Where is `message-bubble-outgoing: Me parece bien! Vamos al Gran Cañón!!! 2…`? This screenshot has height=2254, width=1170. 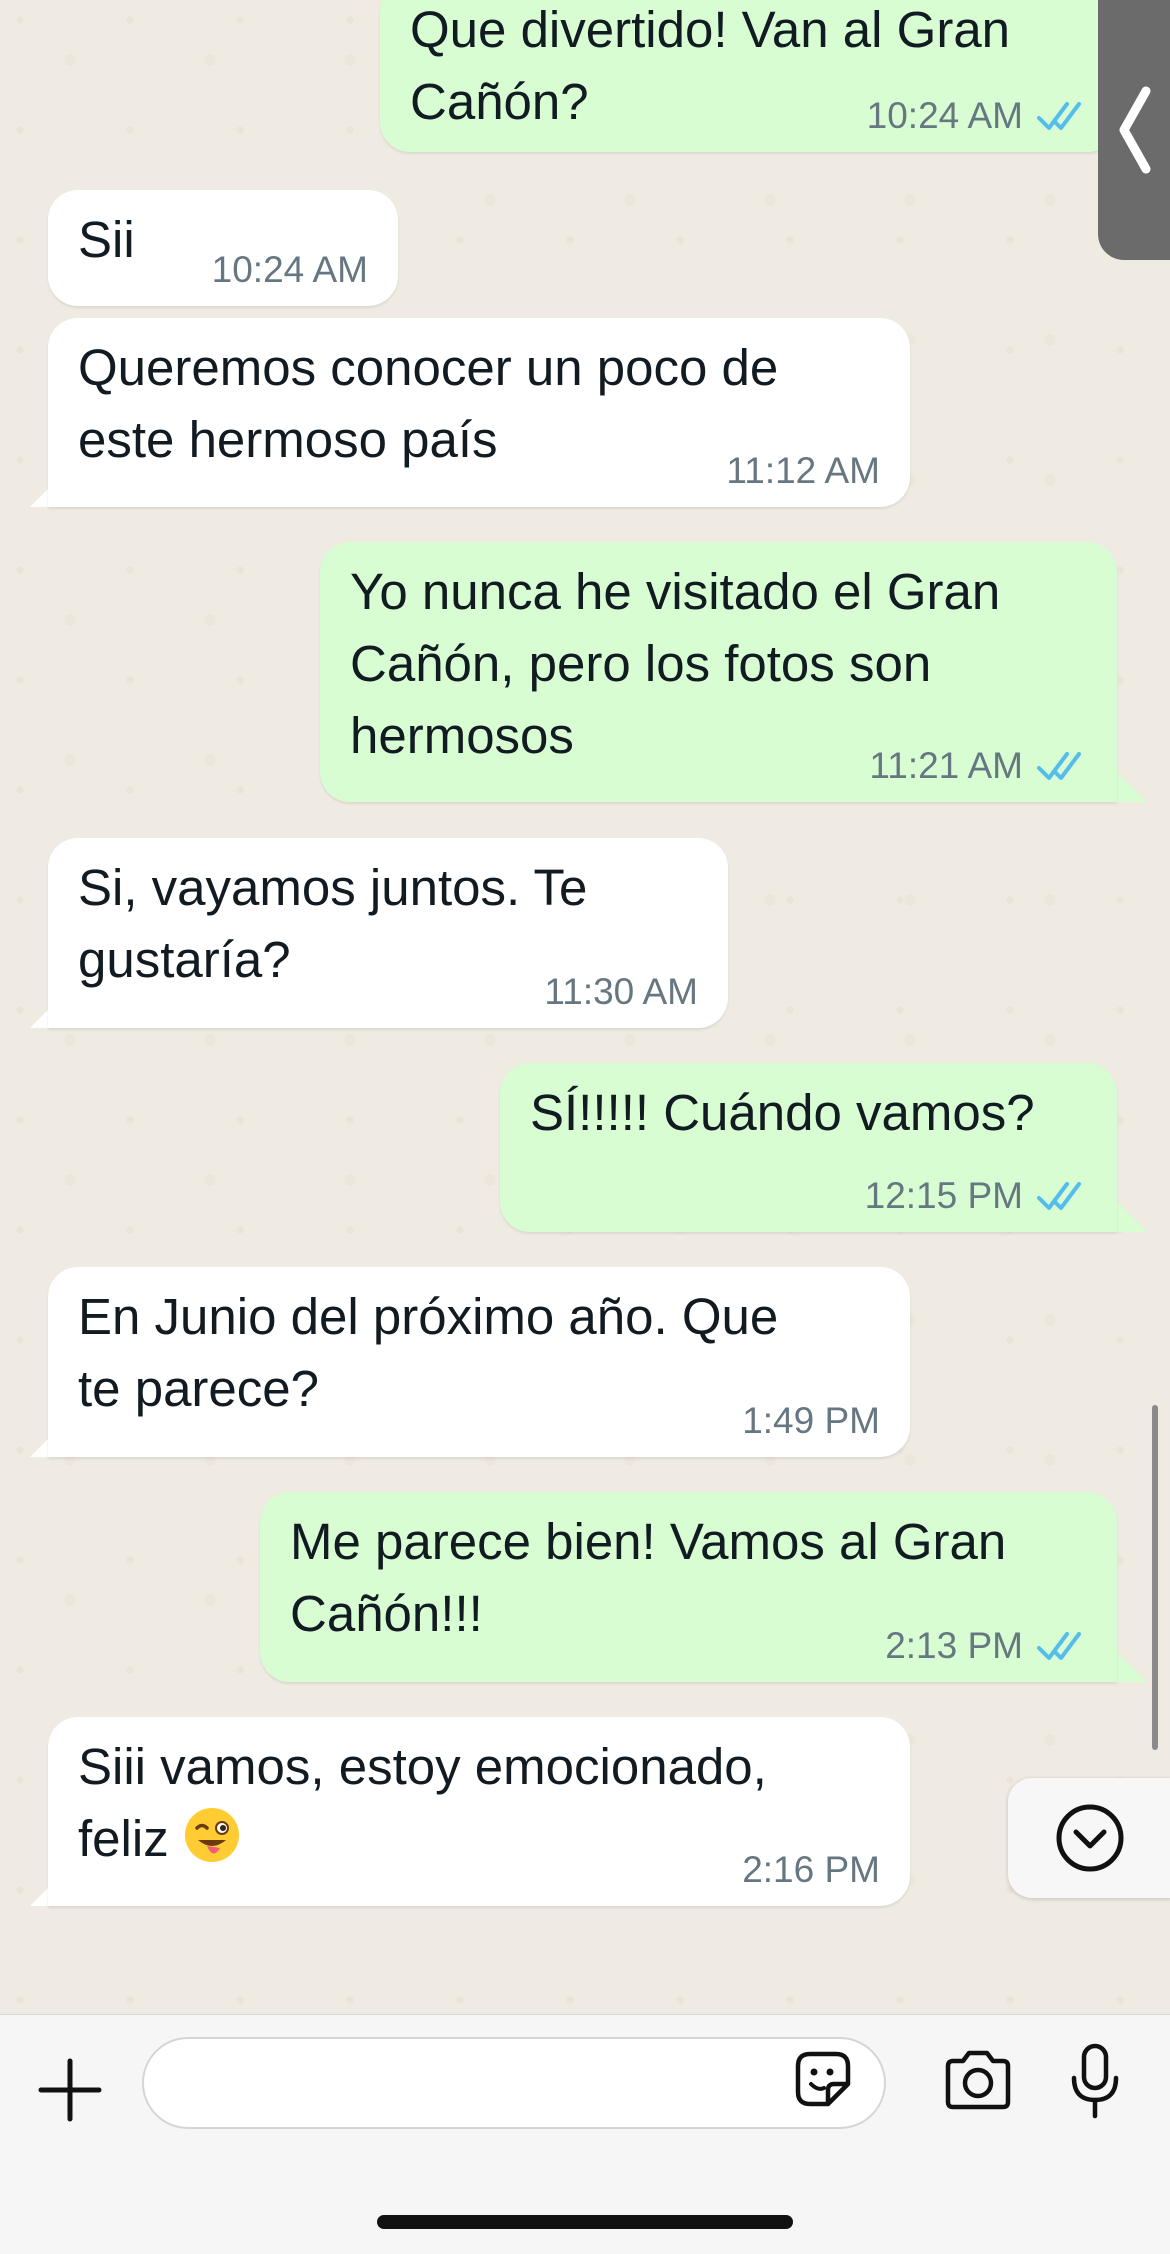 message-bubble-outgoing: Me parece bien! Vamos al Gran Cañón!!! 2… is located at coordinates (688, 1587).